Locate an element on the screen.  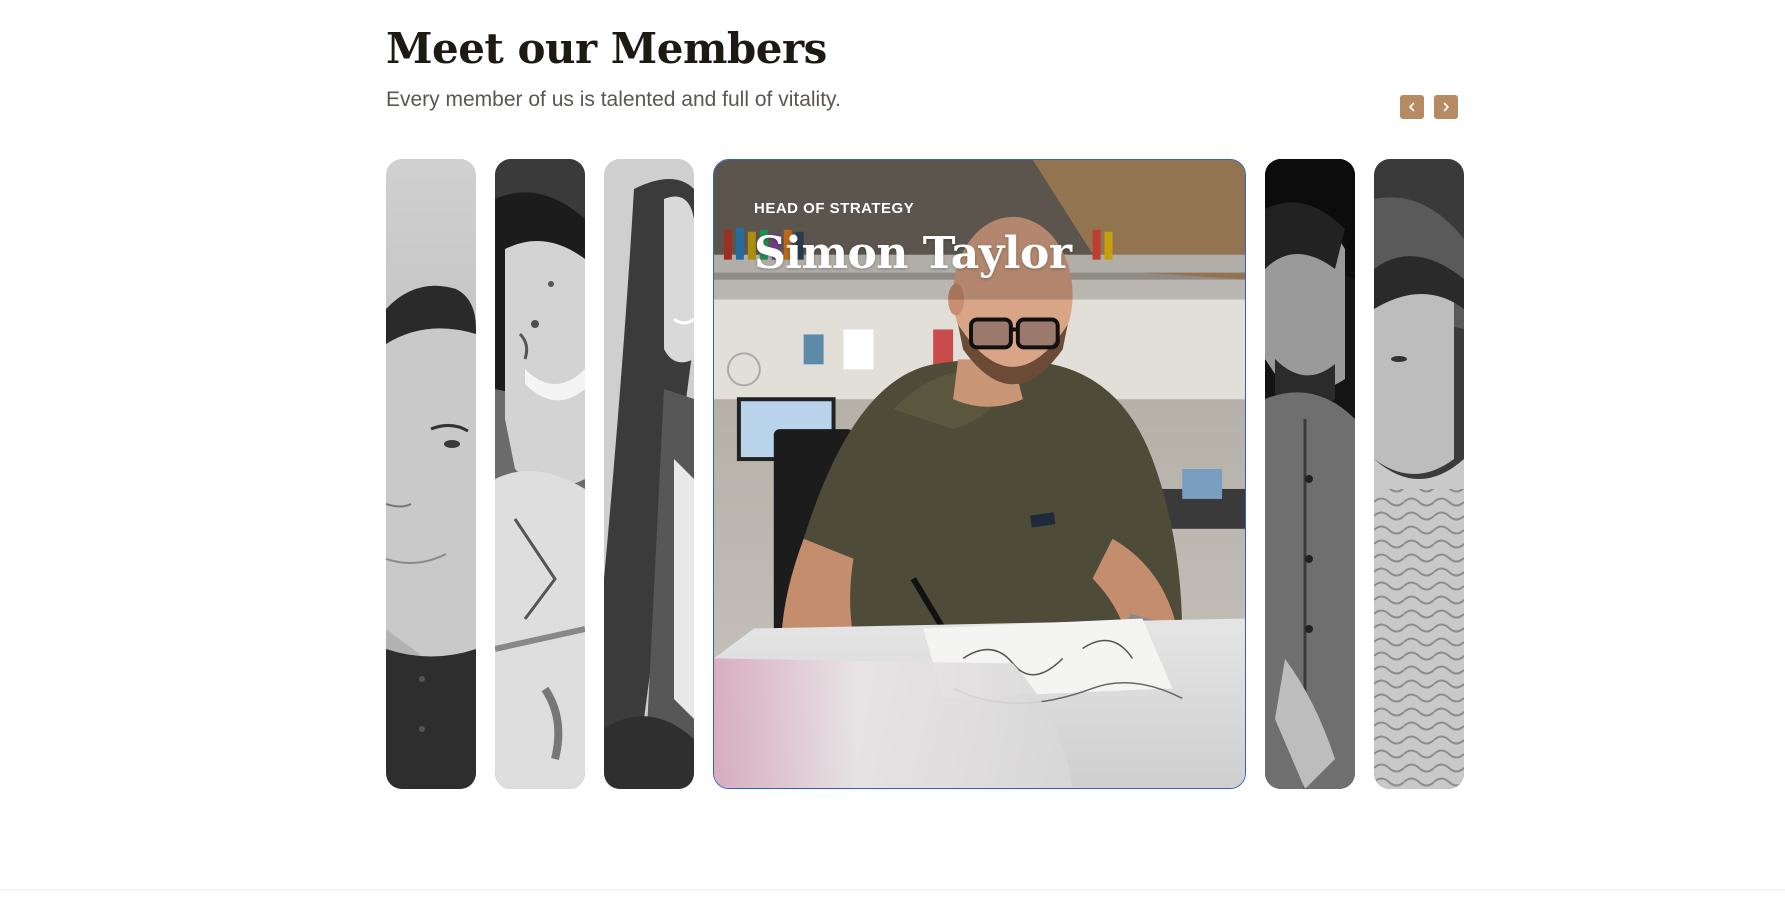
chevron-right-icon is located at coordinates (1446, 107).